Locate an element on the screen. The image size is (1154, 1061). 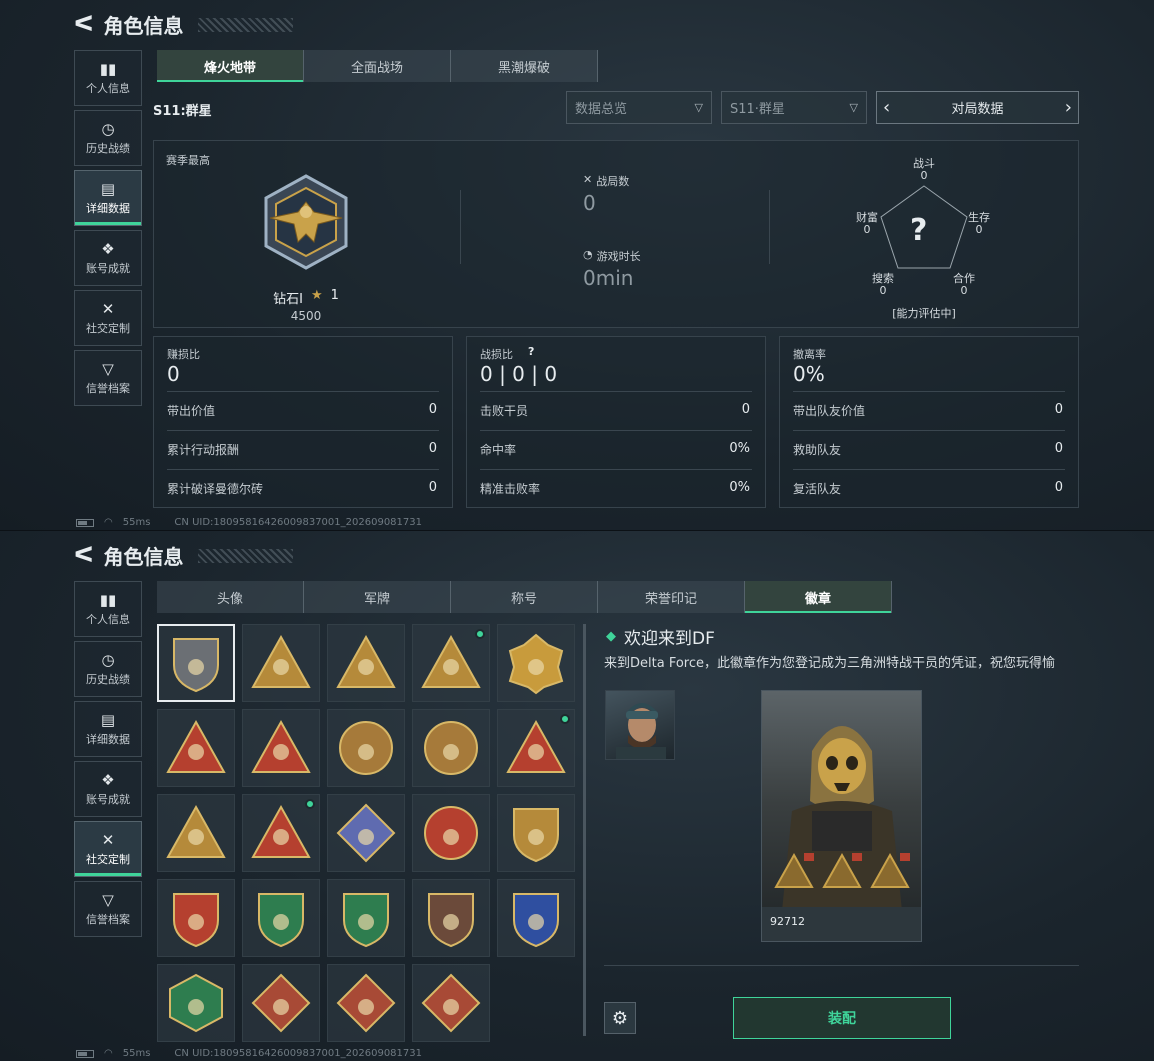
badge-green-gem is located at coordinates (281, 918).